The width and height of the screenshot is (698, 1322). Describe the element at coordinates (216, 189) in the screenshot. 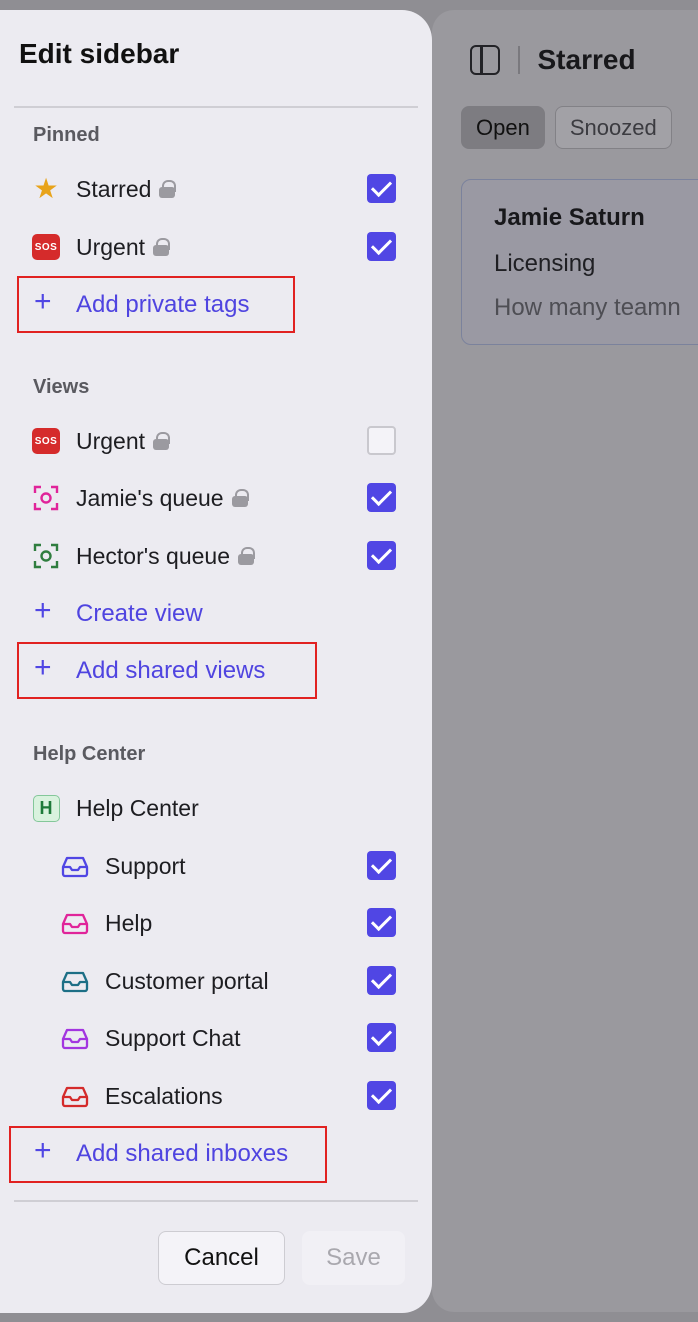

I see `pinned-item-starred: ★ Starred` at that location.